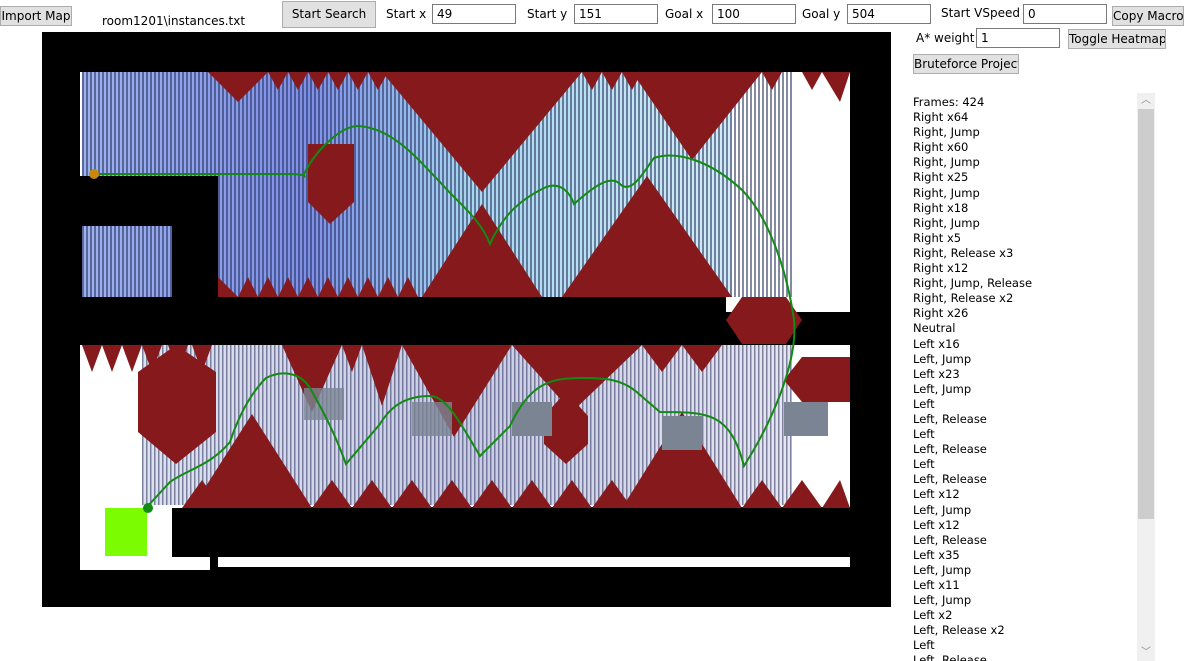 This screenshot has width=1184, height=661. What do you see at coordinates (148, 508) in the screenshot?
I see `player-dot-icon` at bounding box center [148, 508].